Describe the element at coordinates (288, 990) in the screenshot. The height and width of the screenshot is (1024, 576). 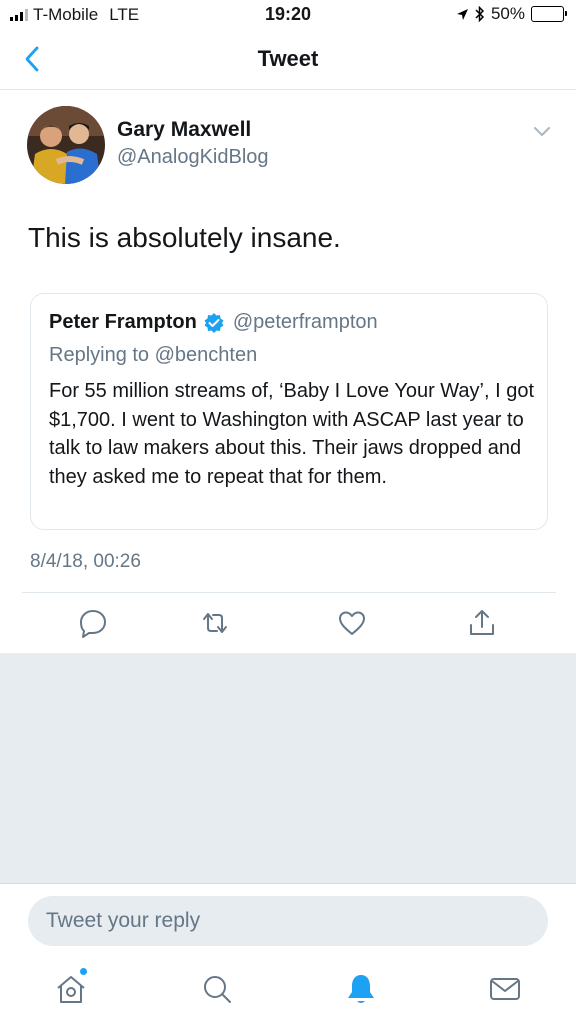
I see `tab-bar` at that location.